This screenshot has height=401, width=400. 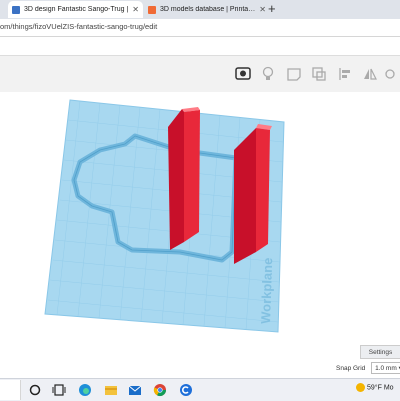 What do you see at coordinates (266, 290) in the screenshot?
I see `workplane-label: Workplane` at bounding box center [266, 290].